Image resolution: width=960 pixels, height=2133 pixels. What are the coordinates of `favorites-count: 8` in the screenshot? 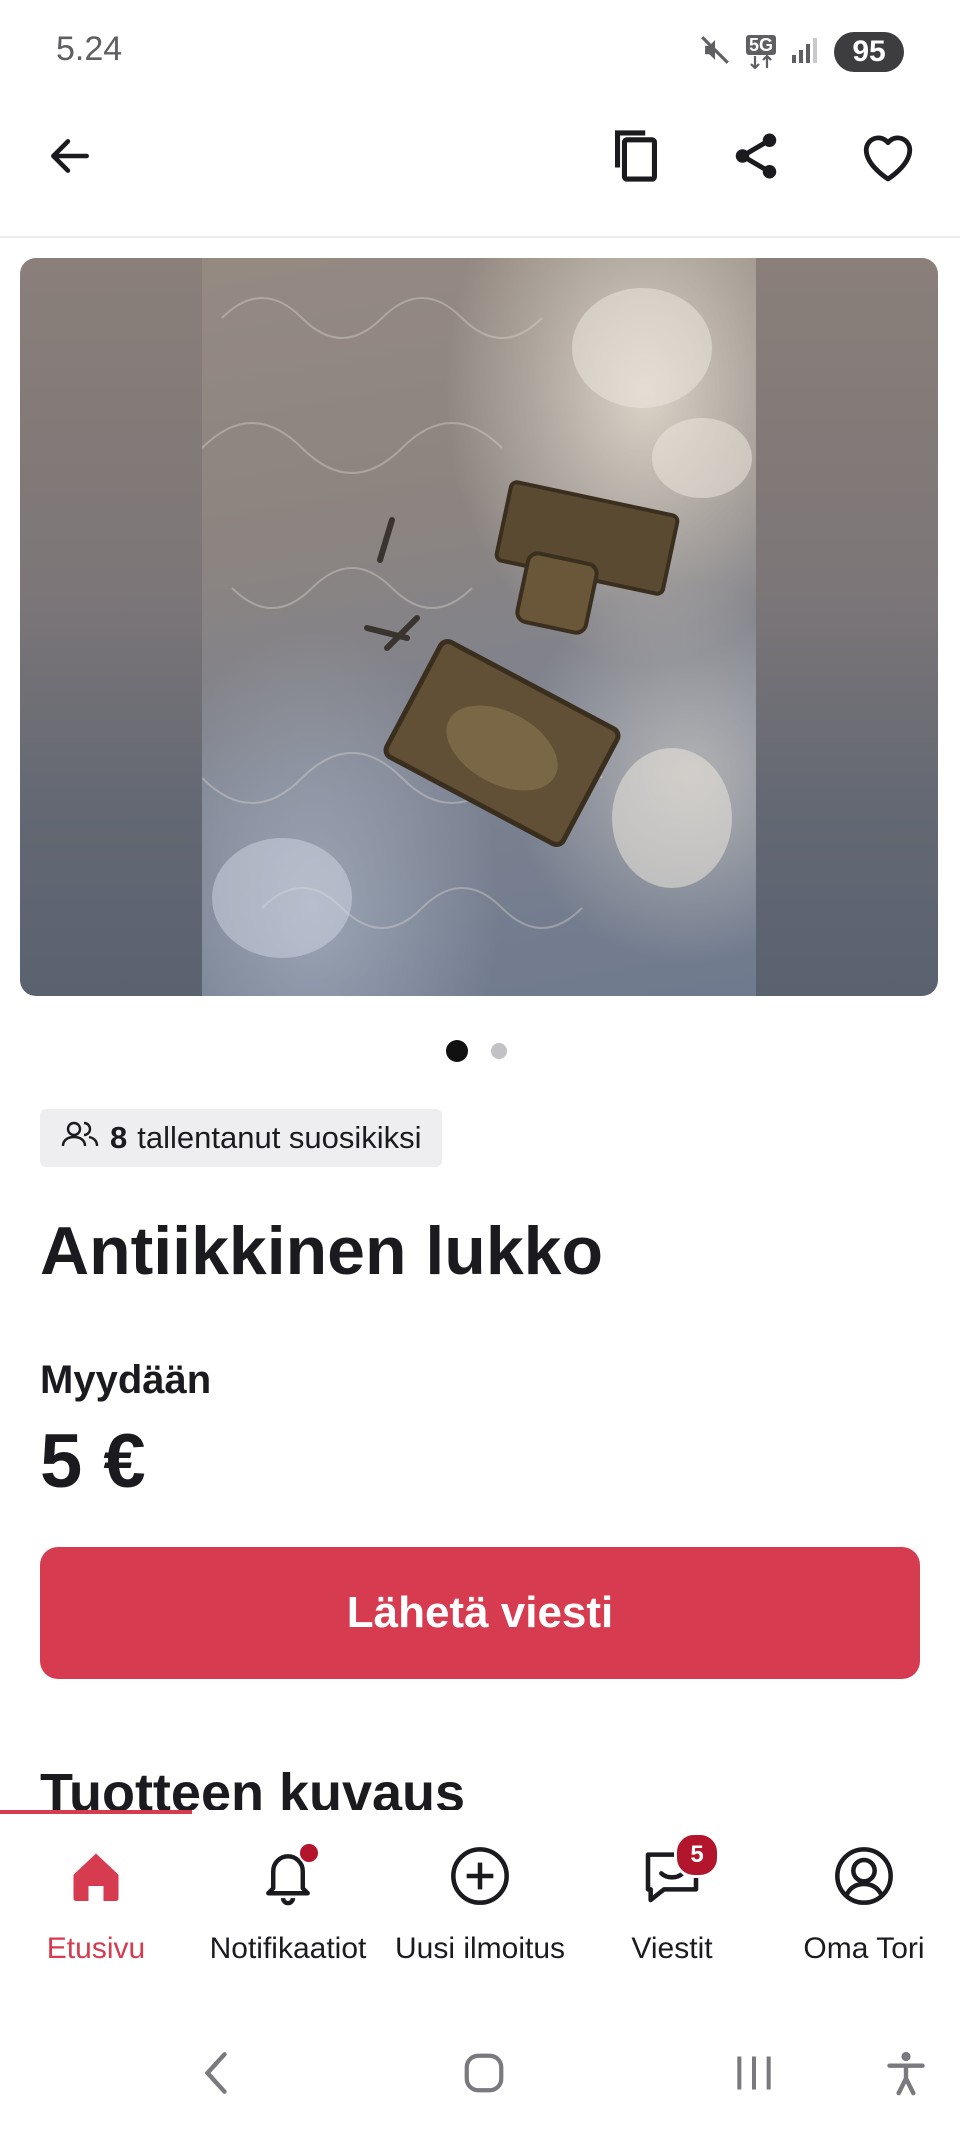 It's located at (119, 1137).